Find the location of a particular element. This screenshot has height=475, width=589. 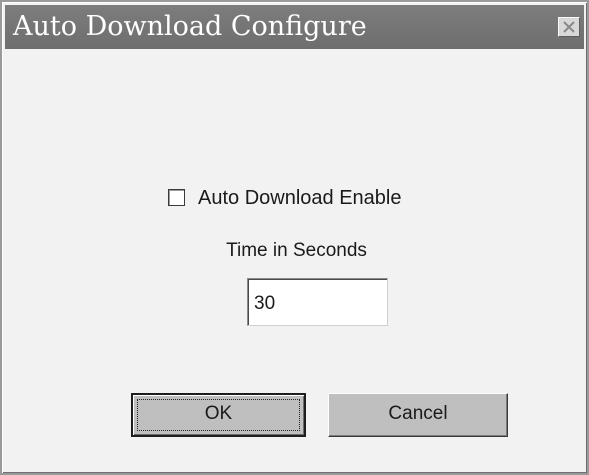

cancel-button-label: Cancel is located at coordinates (418, 413).